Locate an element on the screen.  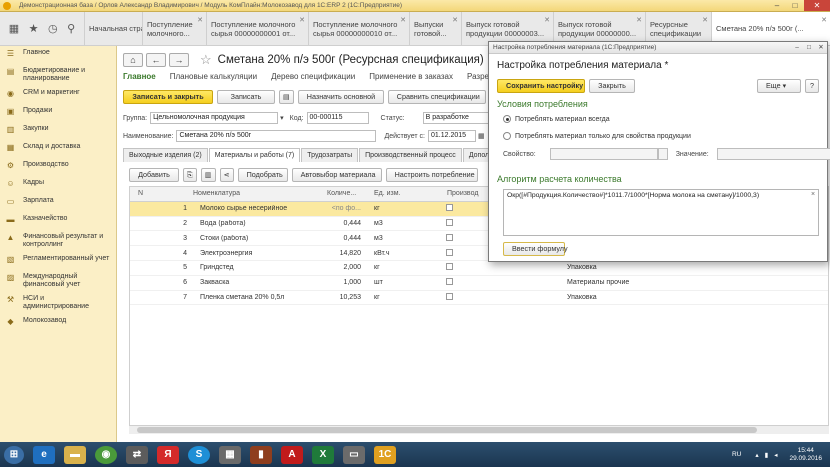
tab-home: Начальная страница is located at coordinates (113, 28).